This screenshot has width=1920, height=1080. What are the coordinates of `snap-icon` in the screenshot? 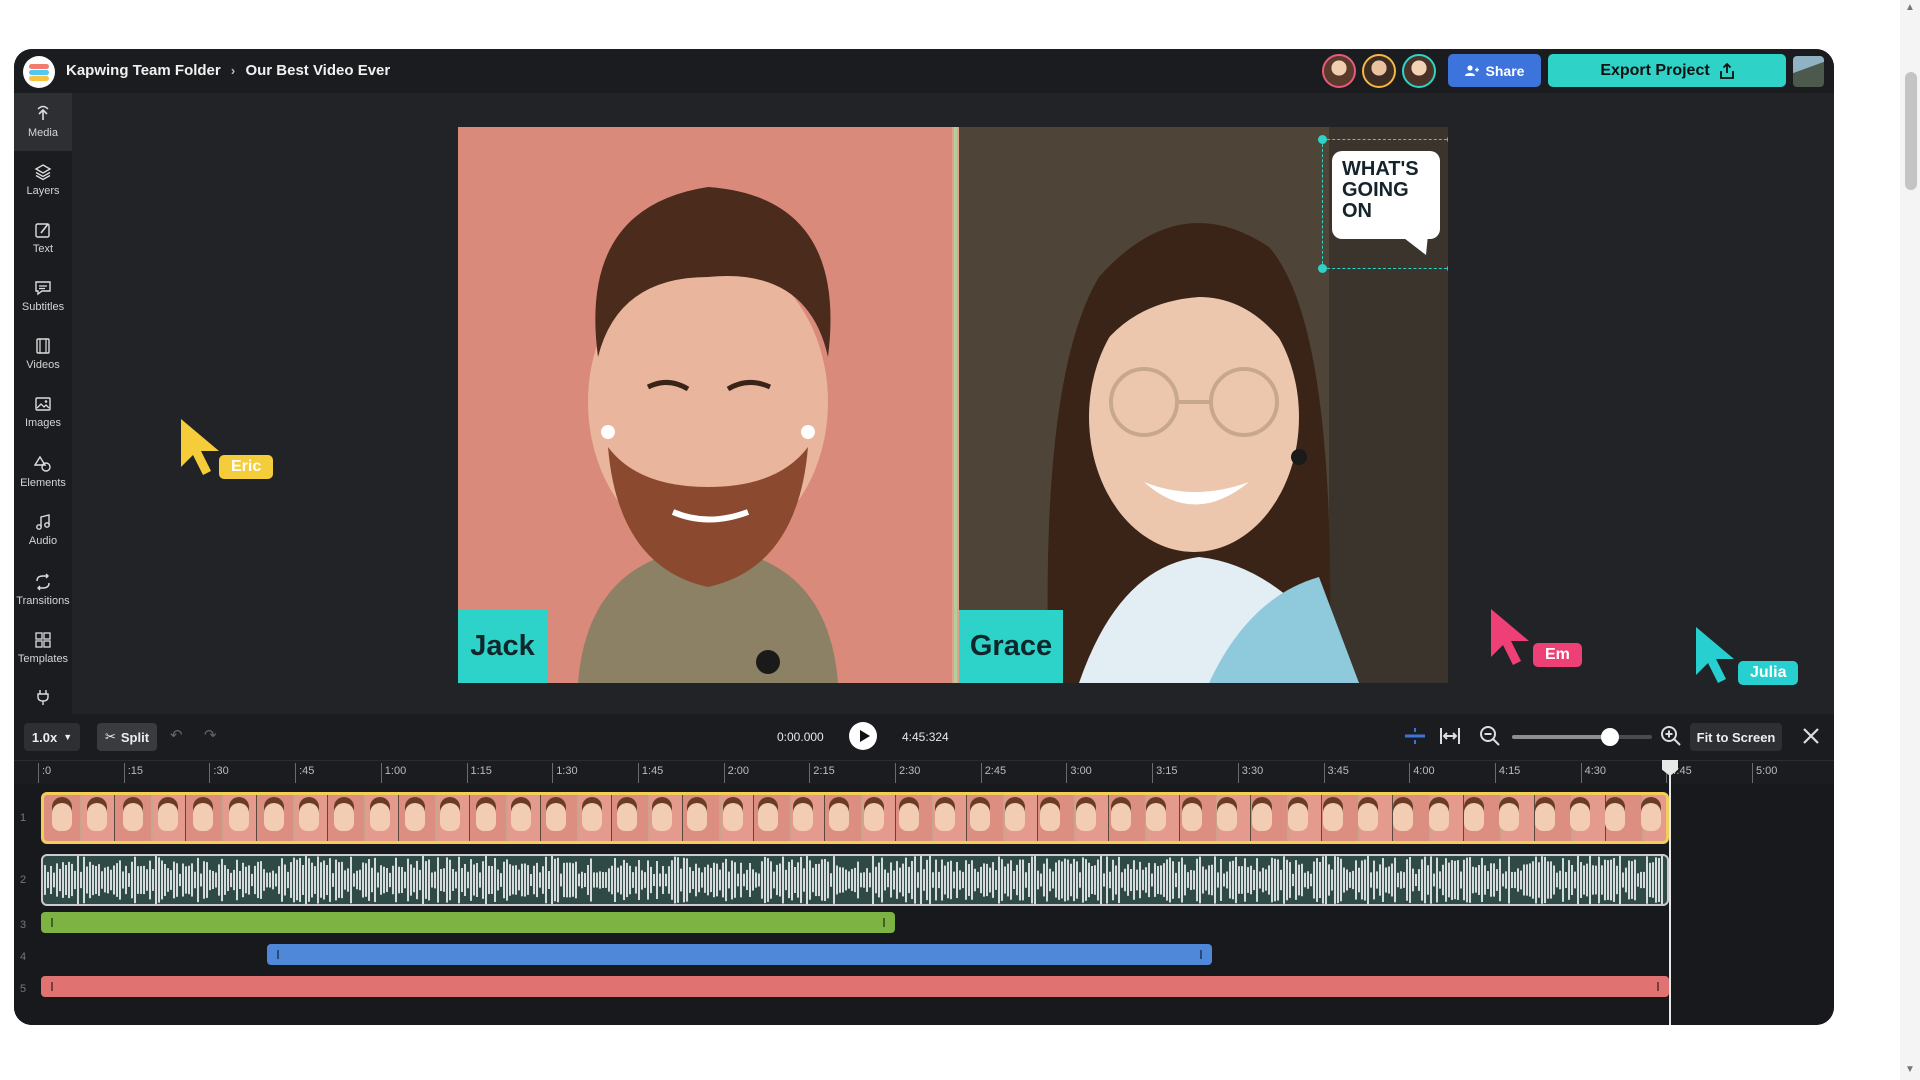 It's located at (1415, 736).